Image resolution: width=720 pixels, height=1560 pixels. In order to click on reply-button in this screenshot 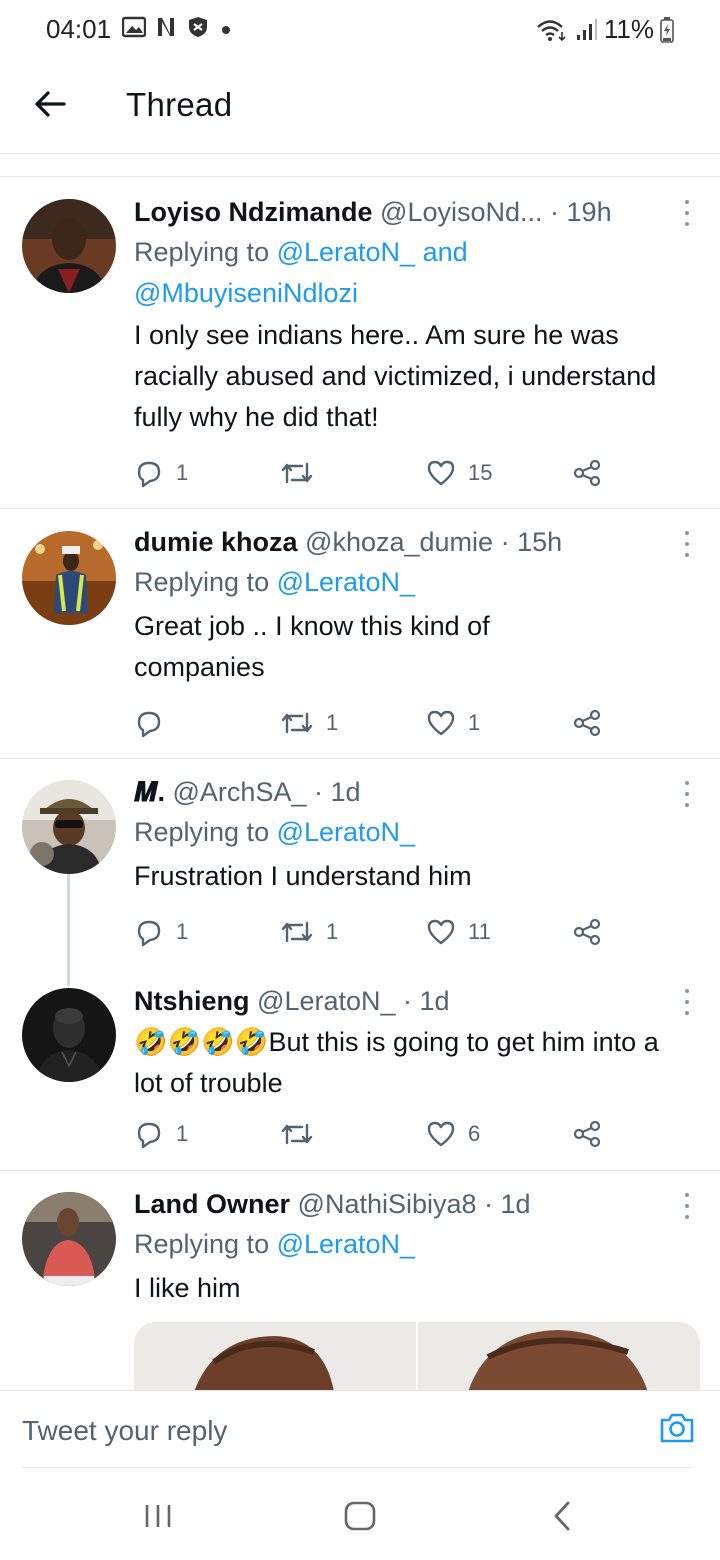, I will do `click(155, 723)`.